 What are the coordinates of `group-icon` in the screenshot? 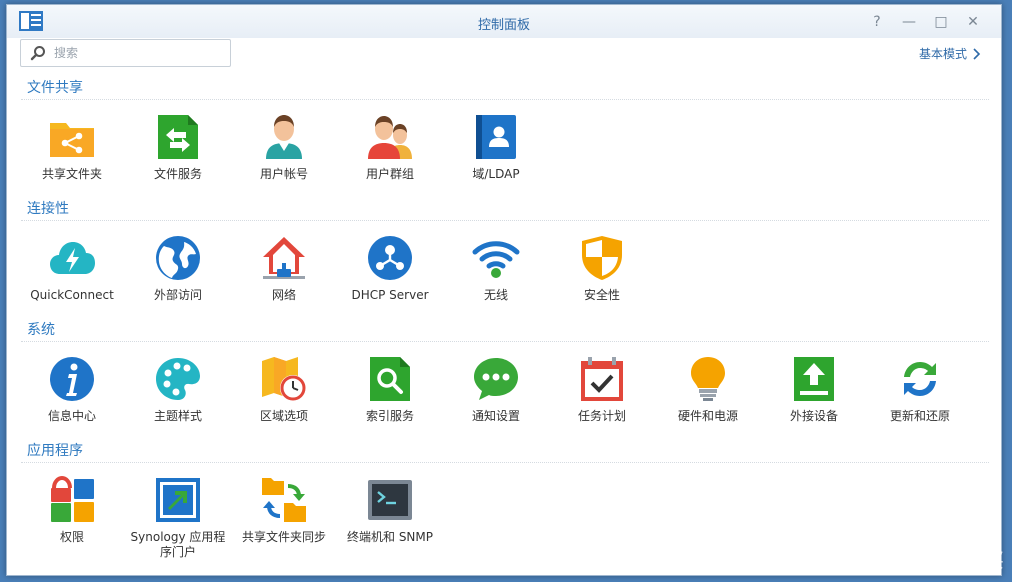 It's located at (390, 137).